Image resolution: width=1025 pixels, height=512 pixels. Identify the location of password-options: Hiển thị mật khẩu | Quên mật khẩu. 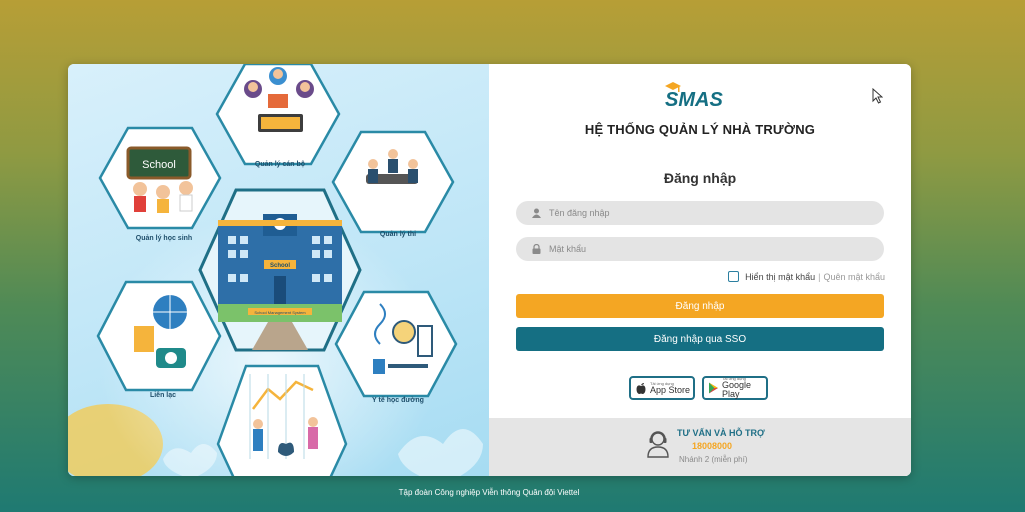
(806, 276).